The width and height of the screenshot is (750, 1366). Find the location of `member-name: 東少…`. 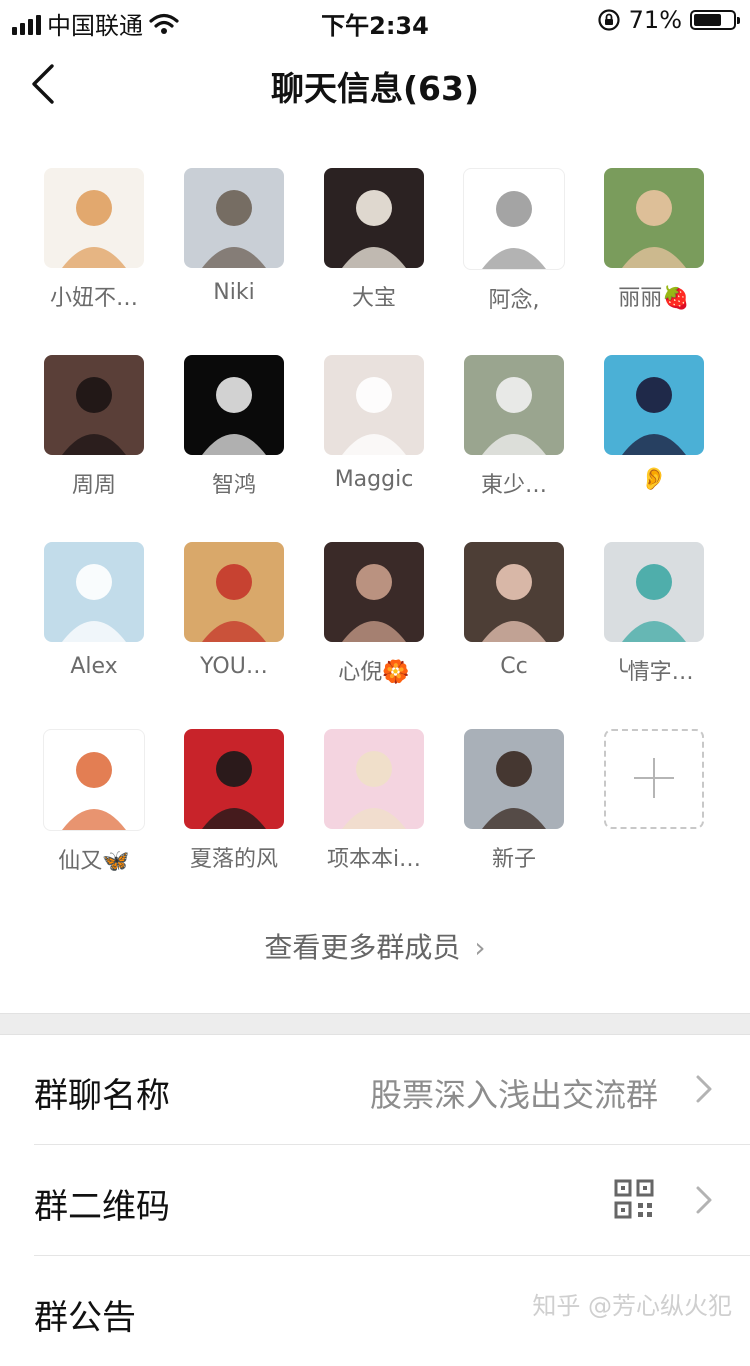

member-name: 東少… is located at coordinates (513, 485).